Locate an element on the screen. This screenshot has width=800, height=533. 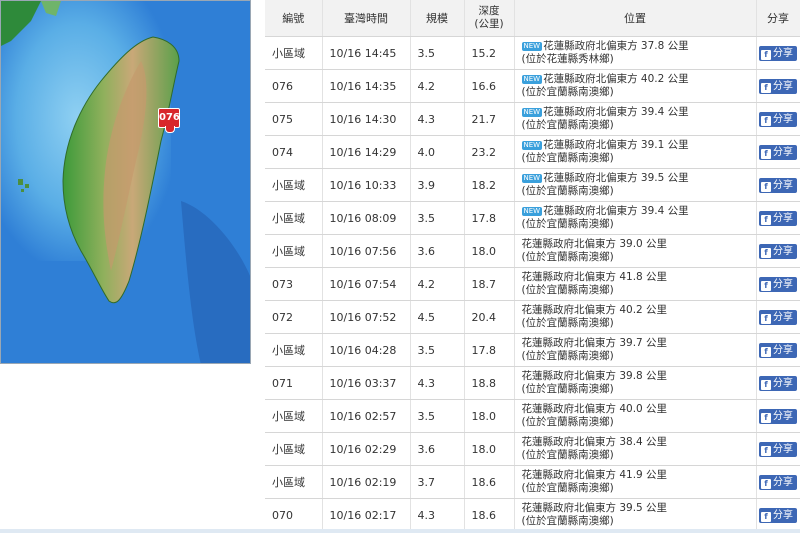
cell-location: 花蓮縣政府北偏東方 39.5 公里 (位於宜蘭縣南澳鄉) is located at coordinates (635, 515).